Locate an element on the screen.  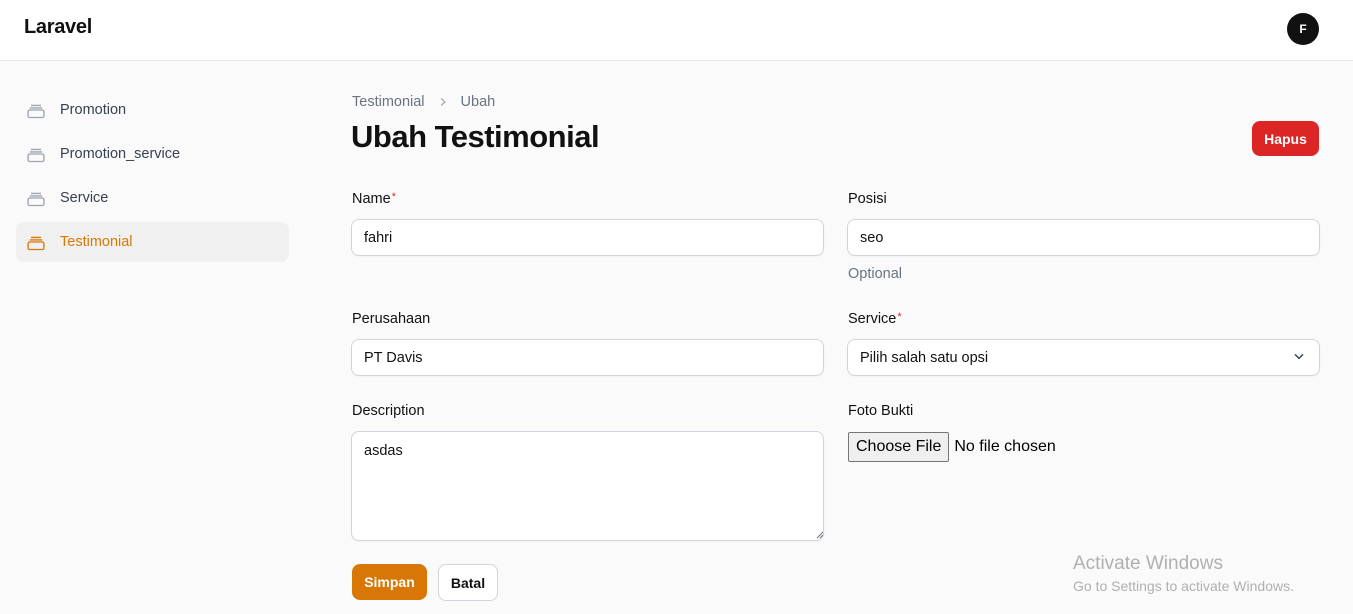
breadcrumb-parent: Testimonial is located at coordinates (388, 102).